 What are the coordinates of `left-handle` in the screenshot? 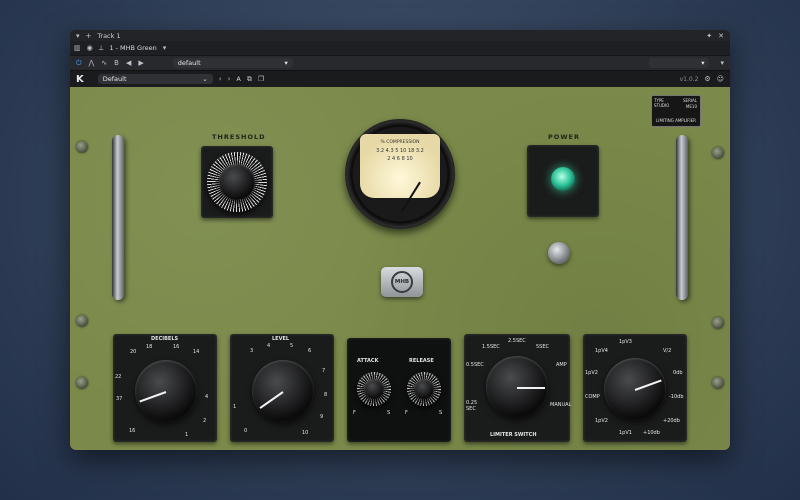 It's located at (118, 217).